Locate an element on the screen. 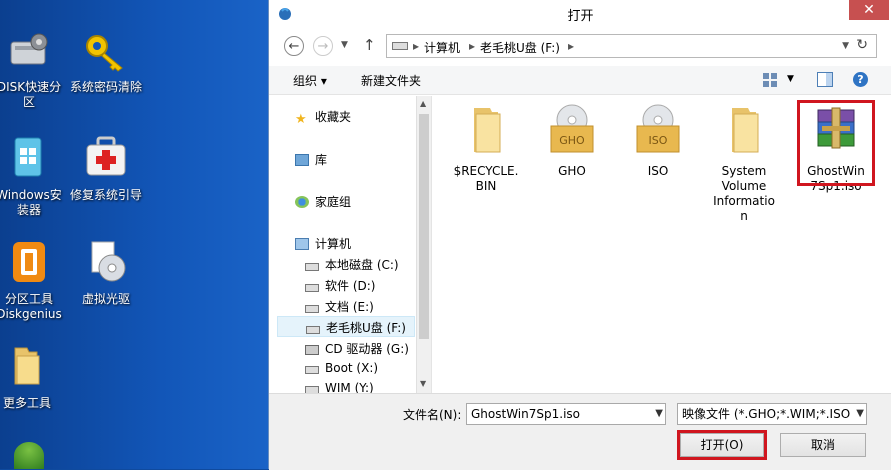  nav-label: 本地磁盘 (C:) is located at coordinates (362, 265).